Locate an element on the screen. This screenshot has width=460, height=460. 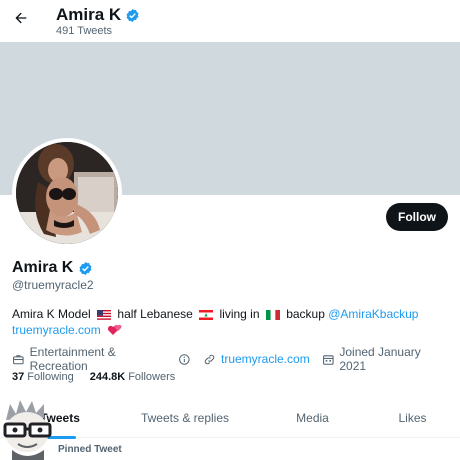
tab-tweets-replies: Tweets & replies is located at coordinates (185, 418).